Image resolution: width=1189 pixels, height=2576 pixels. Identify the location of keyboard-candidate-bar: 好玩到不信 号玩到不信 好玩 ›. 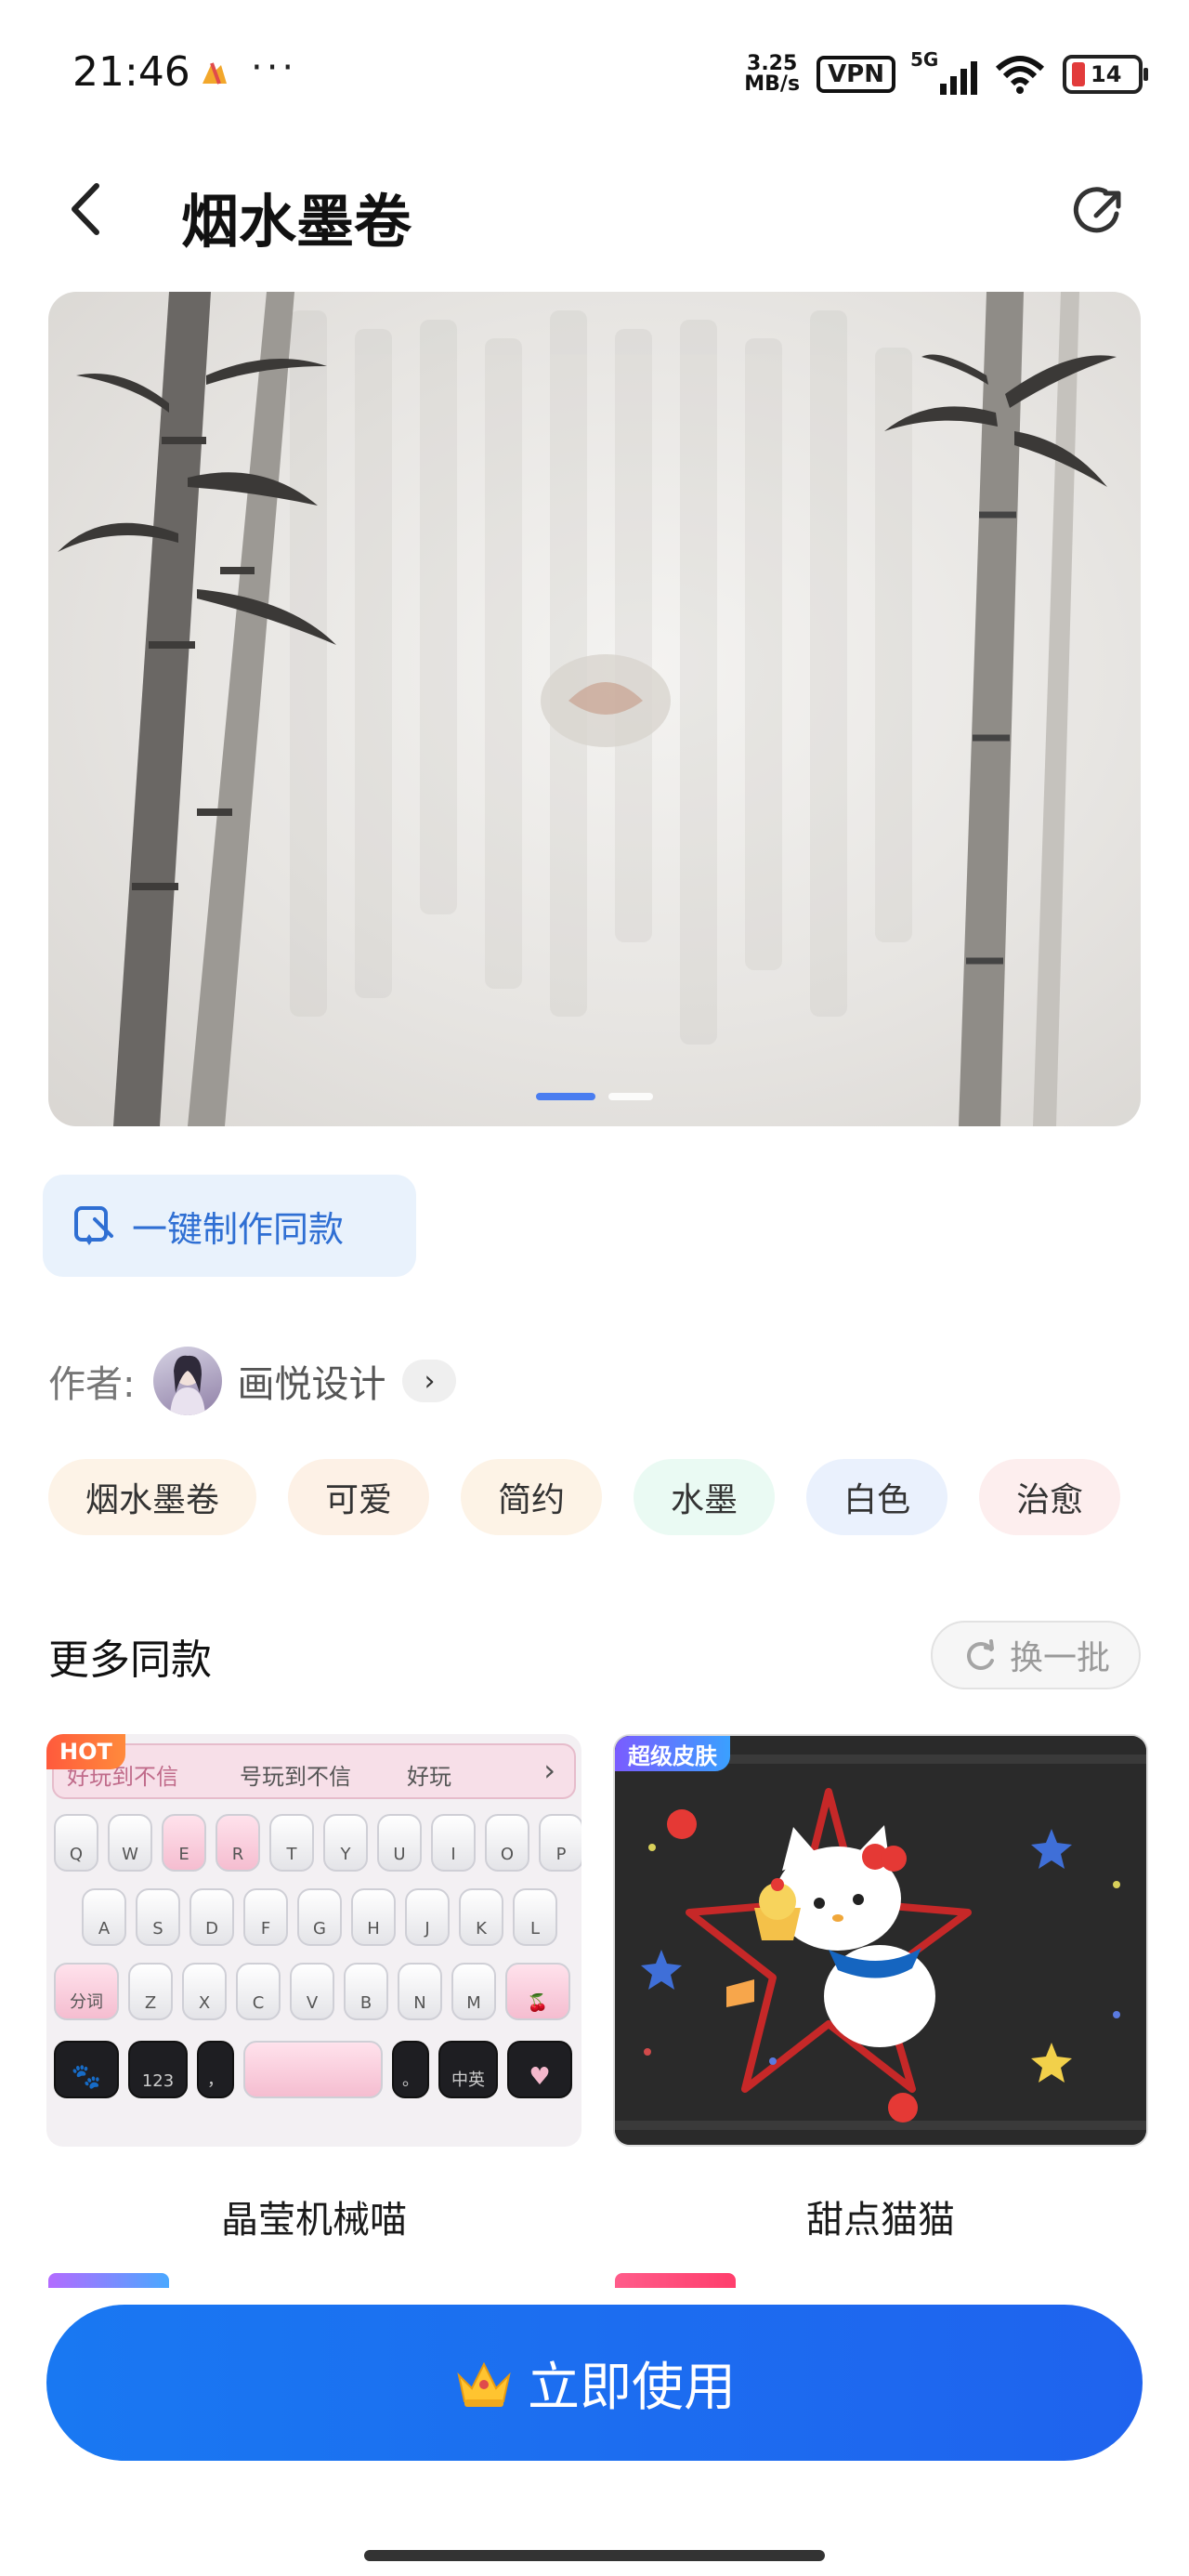
(314, 1771).